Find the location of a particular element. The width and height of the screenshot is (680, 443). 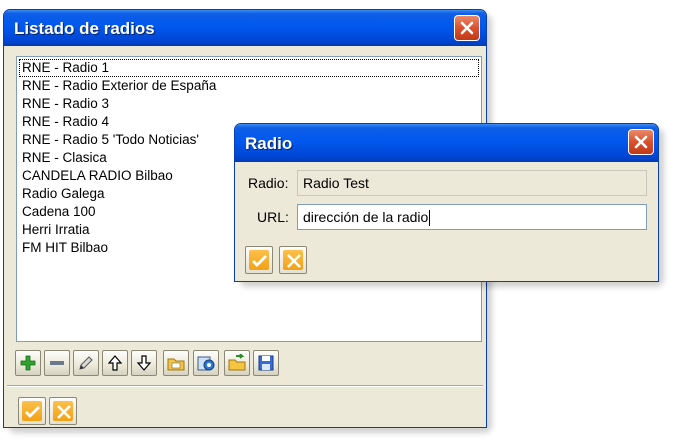

remove-button is located at coordinates (57, 363).